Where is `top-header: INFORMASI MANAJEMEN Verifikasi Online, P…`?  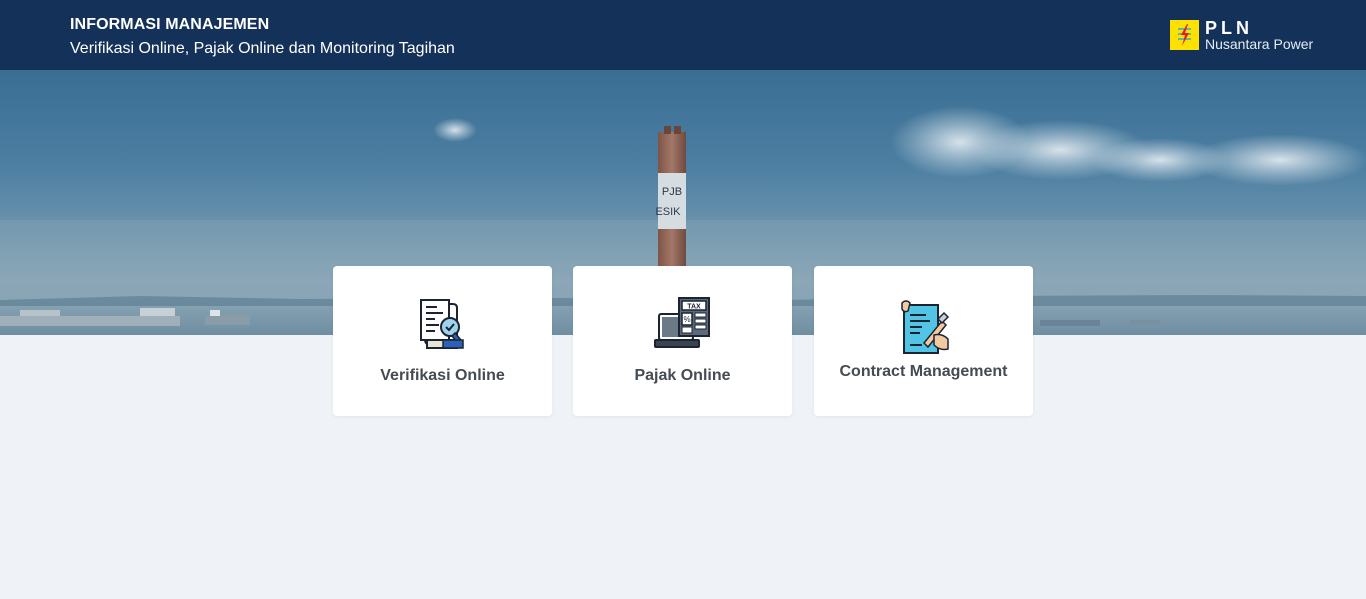
top-header: INFORMASI MANAJEMEN Verifikasi Online, P… is located at coordinates (683, 35).